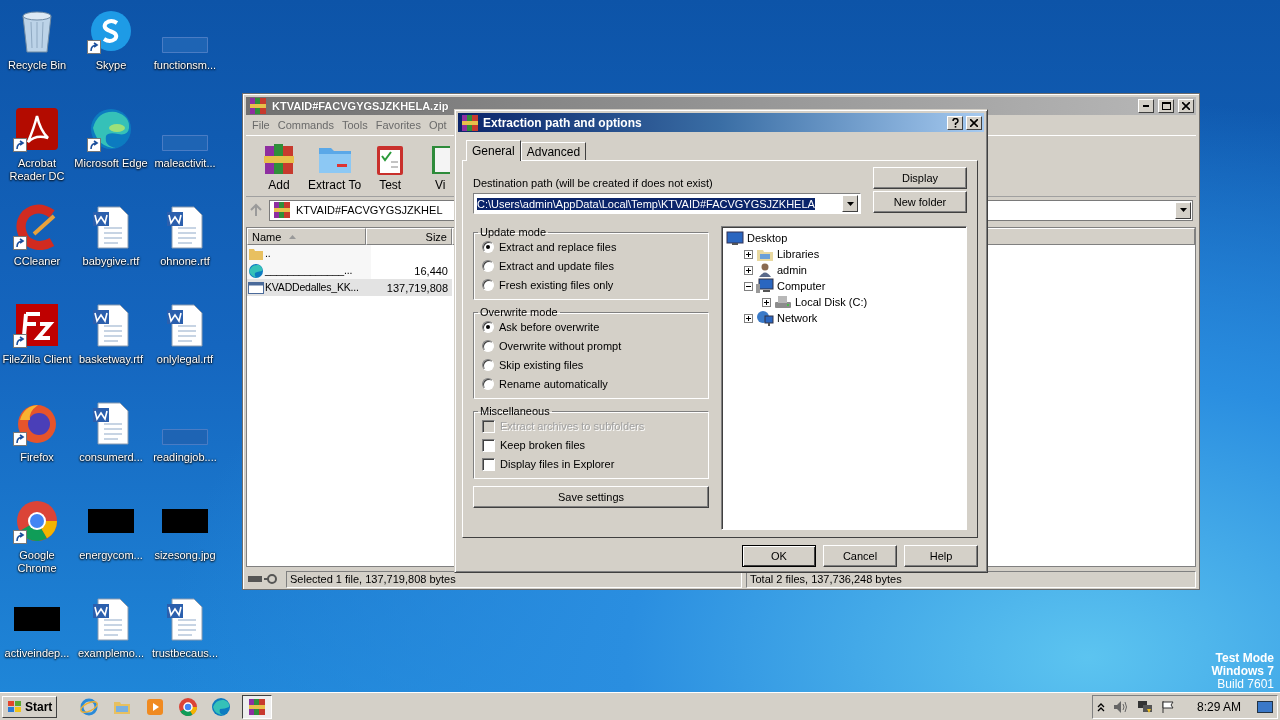 Image resolution: width=1280 pixels, height=720 pixels. What do you see at coordinates (1100, 706) in the screenshot?
I see `chevron-up-icon` at bounding box center [1100, 706].